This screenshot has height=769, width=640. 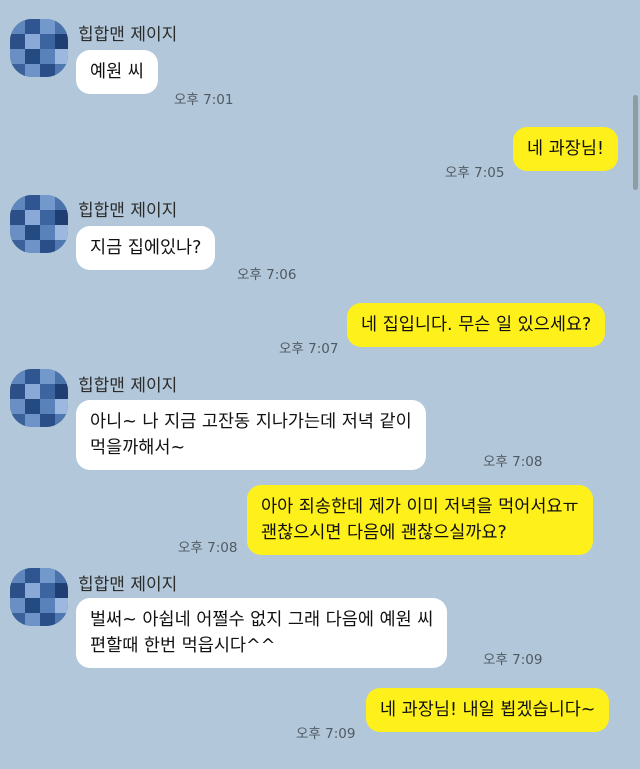 I want to click on message-text: 네 집입니다. 무슨 일 있으세요?, so click(x=476, y=325).